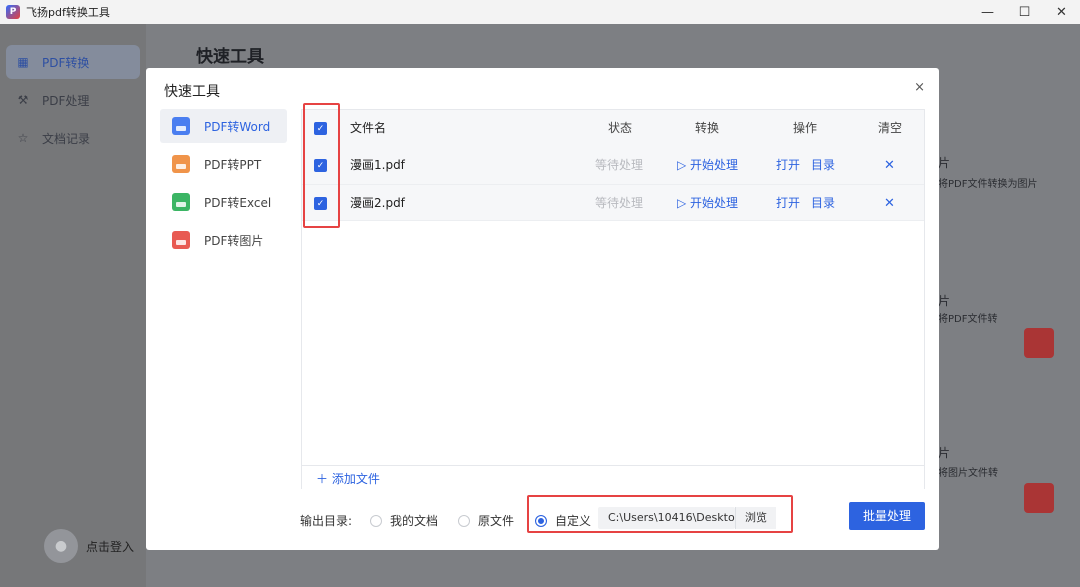 Image resolution: width=1080 pixels, height=587 pixels. I want to click on bg-card-desc: 将PDF文件转, so click(968, 319).